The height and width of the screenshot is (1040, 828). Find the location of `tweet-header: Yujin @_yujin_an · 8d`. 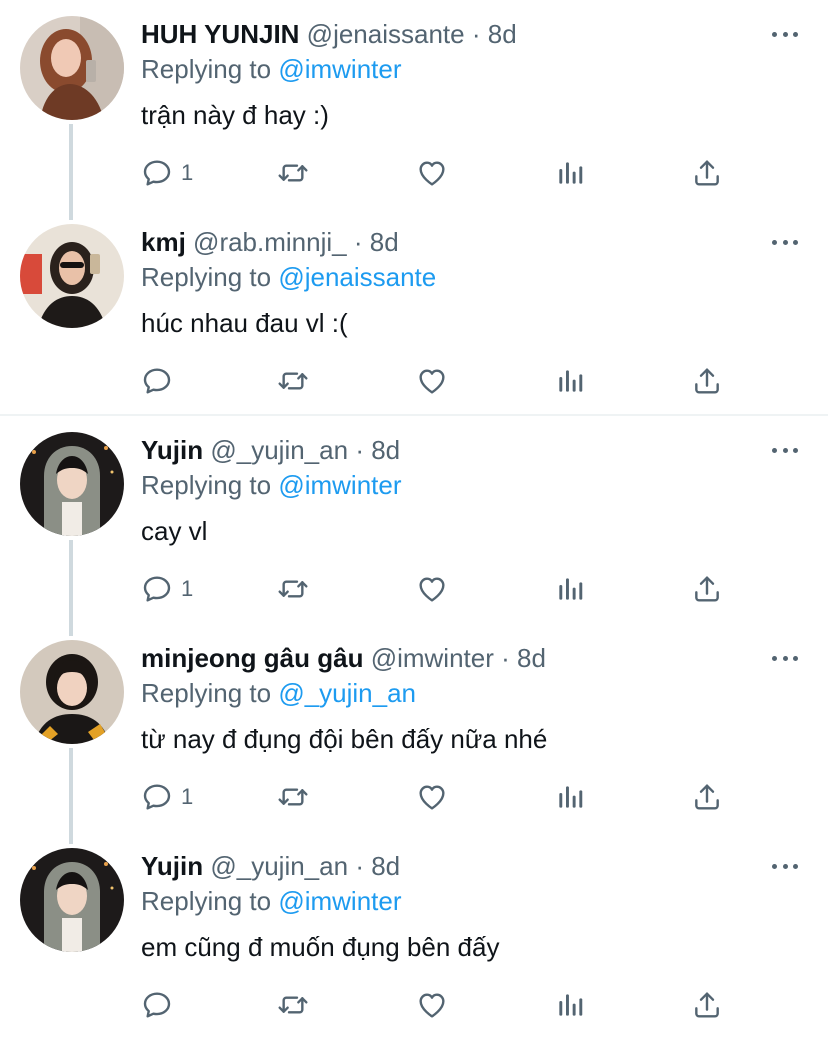

tweet-header: Yujin @_yujin_an · 8d is located at coordinates (270, 866).